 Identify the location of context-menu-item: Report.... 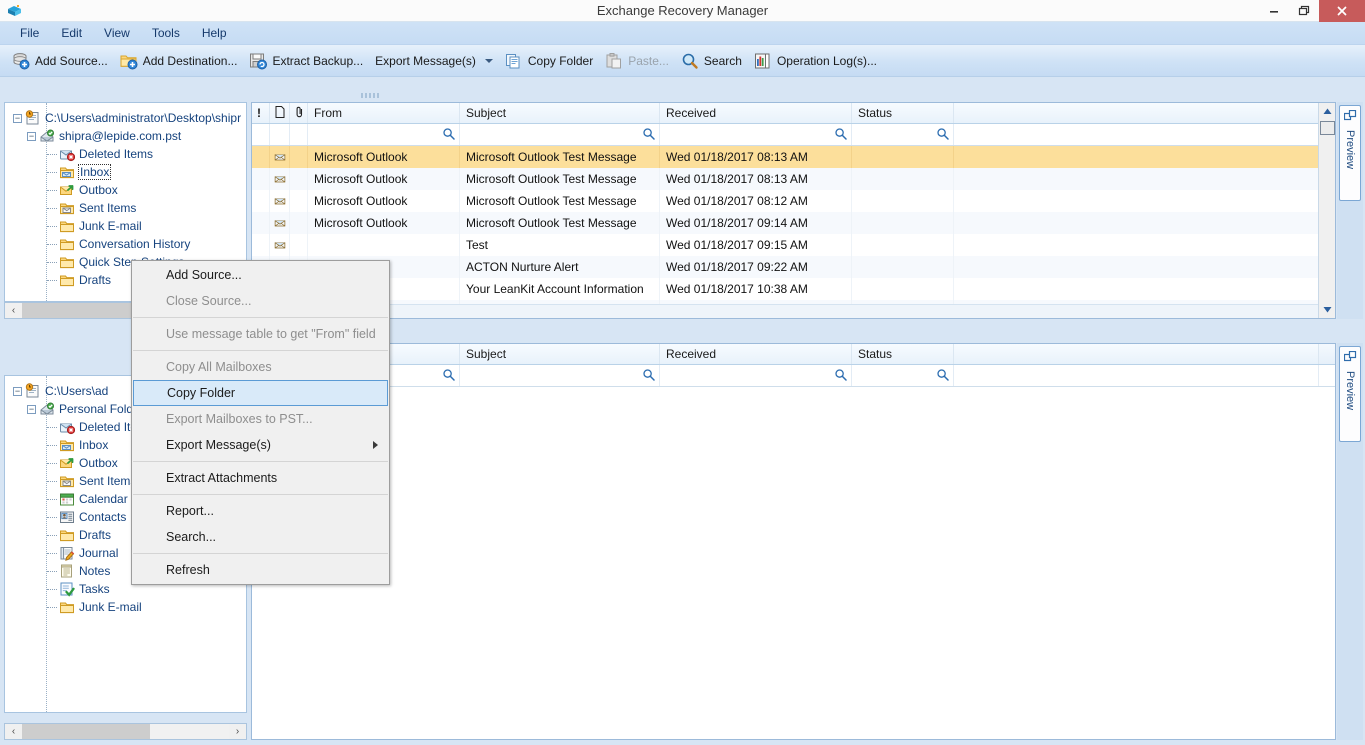
(260, 511).